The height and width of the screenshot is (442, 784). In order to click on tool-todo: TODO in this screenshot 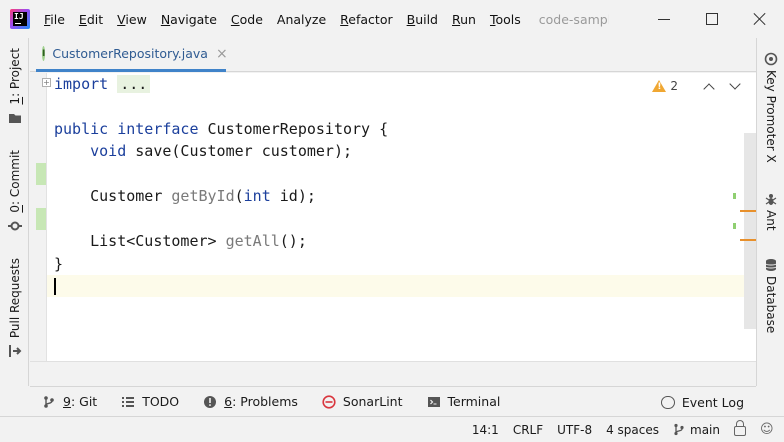, I will do `click(150, 401)`.